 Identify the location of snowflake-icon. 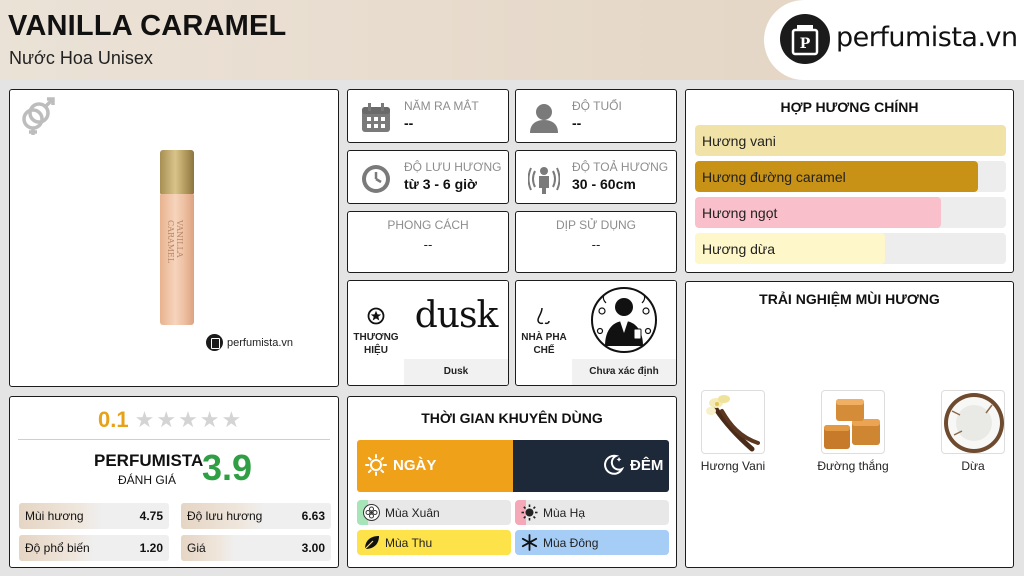
(529, 542).